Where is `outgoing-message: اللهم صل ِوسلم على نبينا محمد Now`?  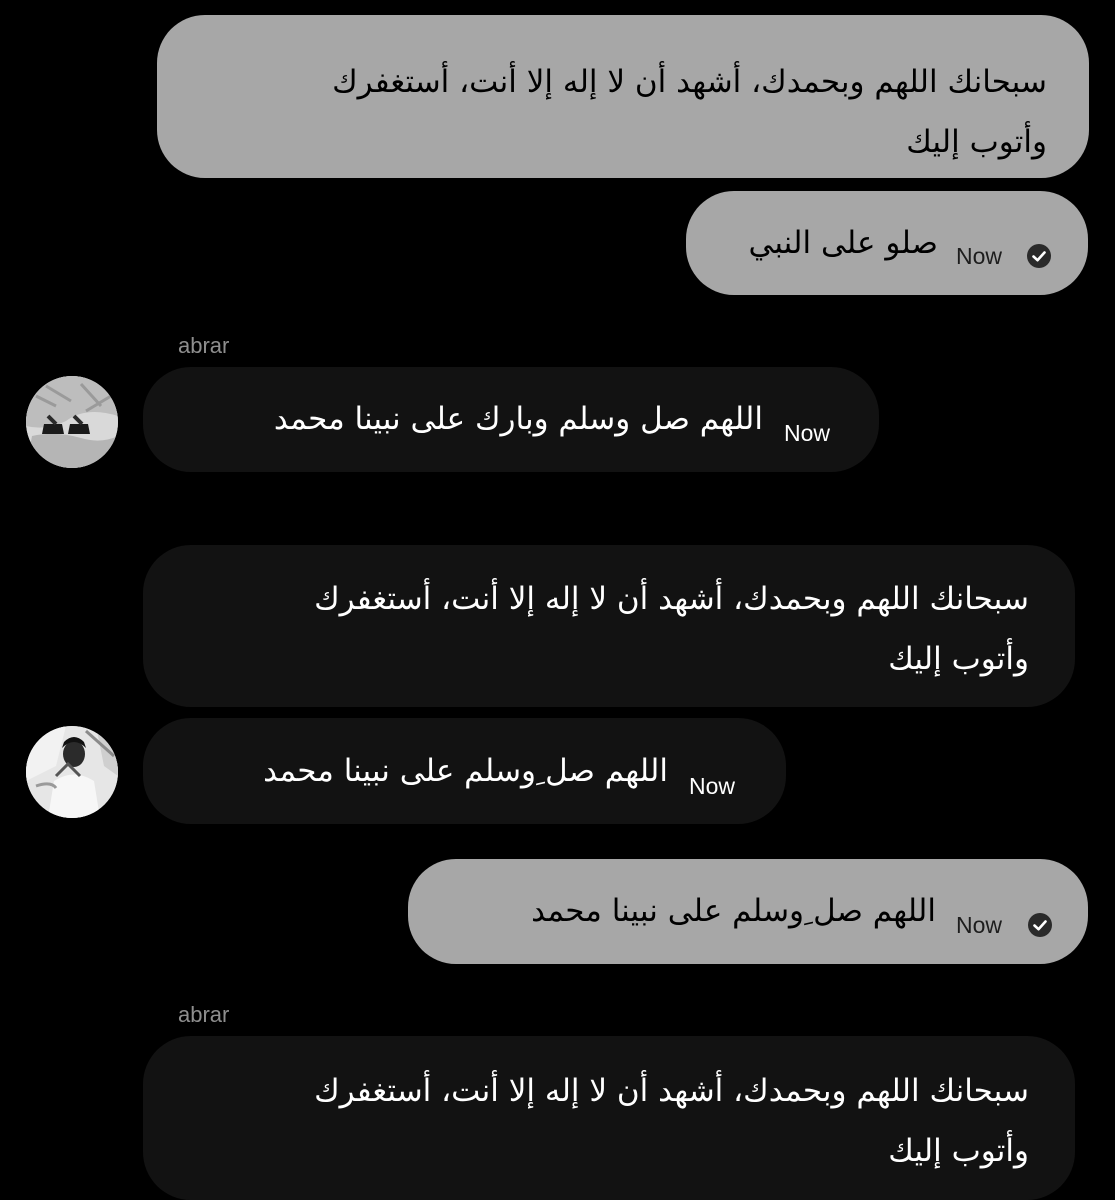
outgoing-message: اللهم صل ِوسلم على نبينا محمد Now is located at coordinates (748, 911).